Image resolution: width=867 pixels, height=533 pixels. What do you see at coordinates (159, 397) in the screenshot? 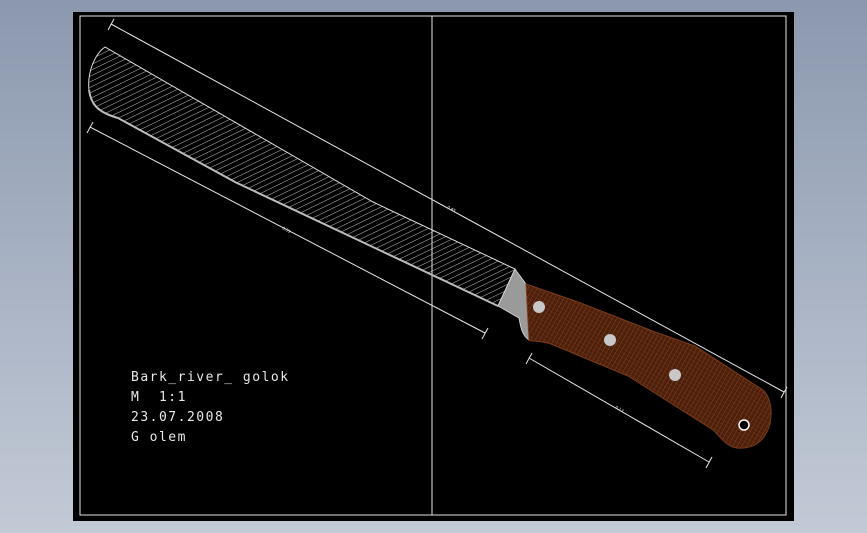
I see `drawing-scale: M 1:1` at bounding box center [159, 397].